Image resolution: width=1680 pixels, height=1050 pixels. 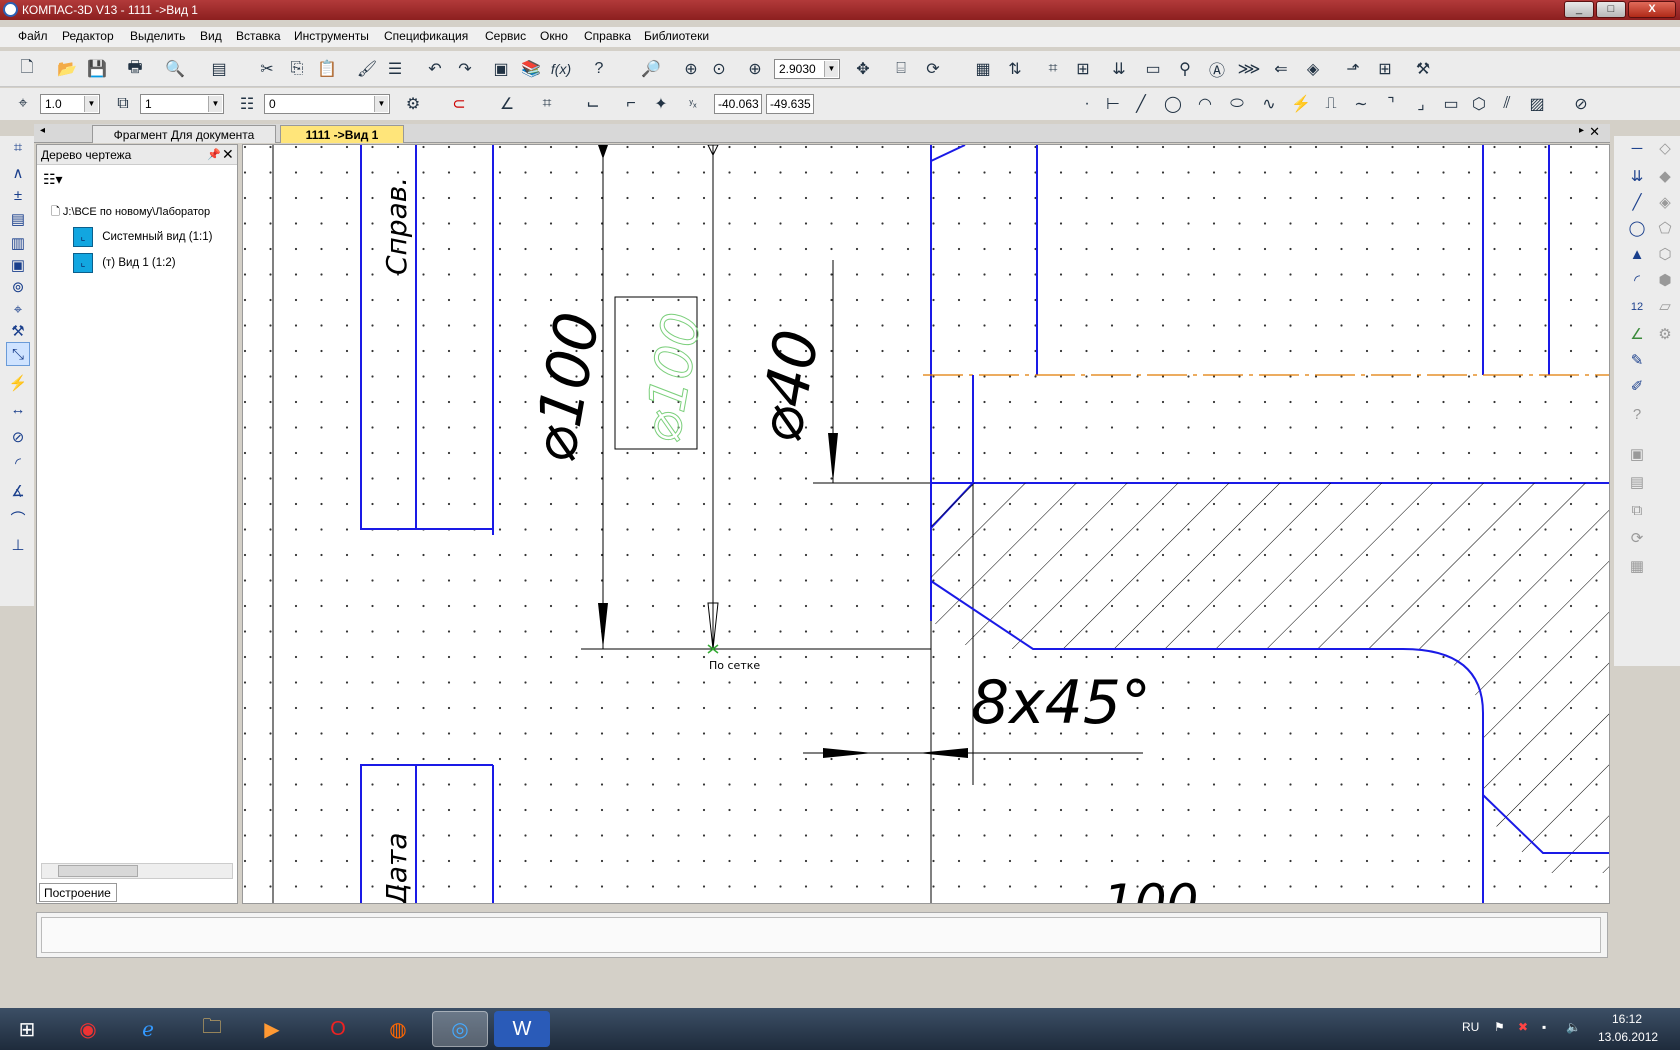 I want to click on properties-list-icon: ☰, so click(x=395, y=69).